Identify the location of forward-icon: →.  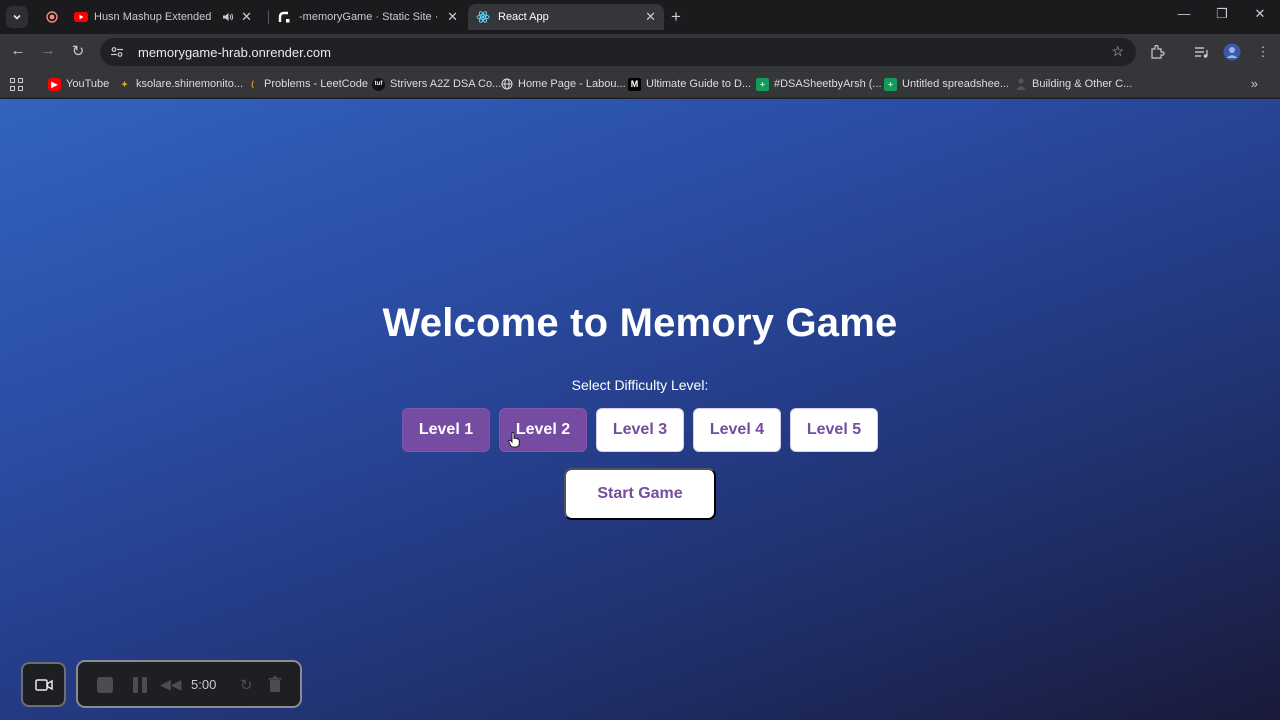
(48, 50).